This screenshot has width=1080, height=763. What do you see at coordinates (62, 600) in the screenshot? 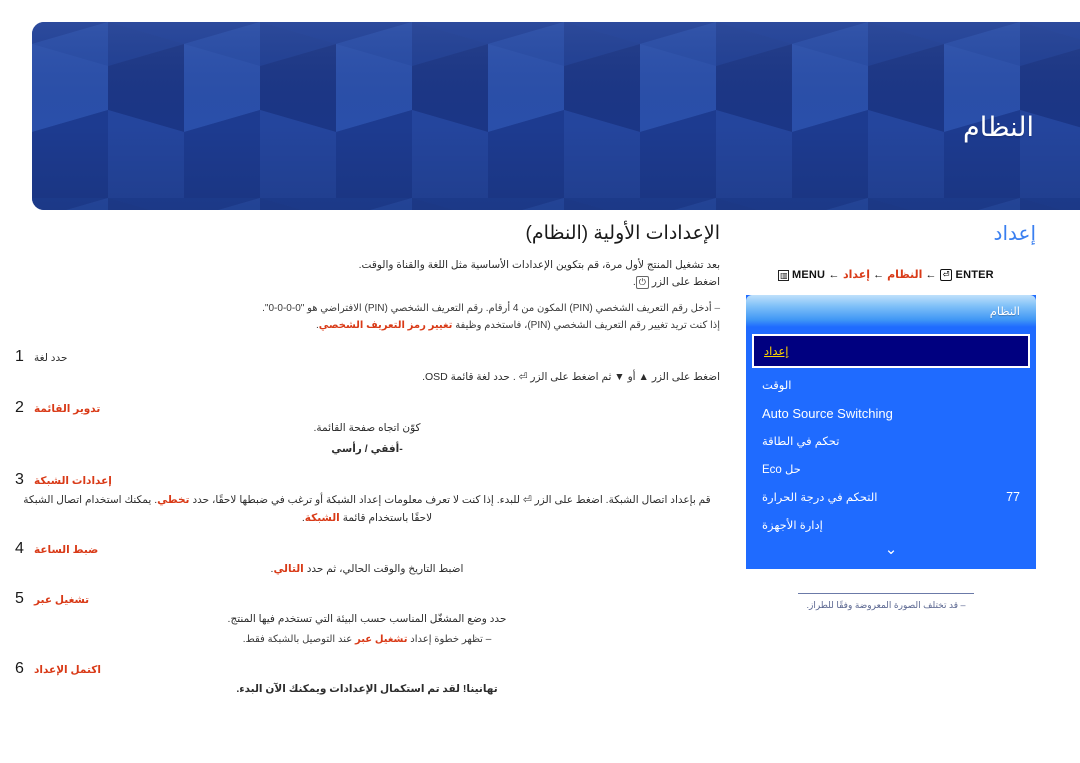
I see `step-5-label: تشغيل عبر` at bounding box center [62, 600].